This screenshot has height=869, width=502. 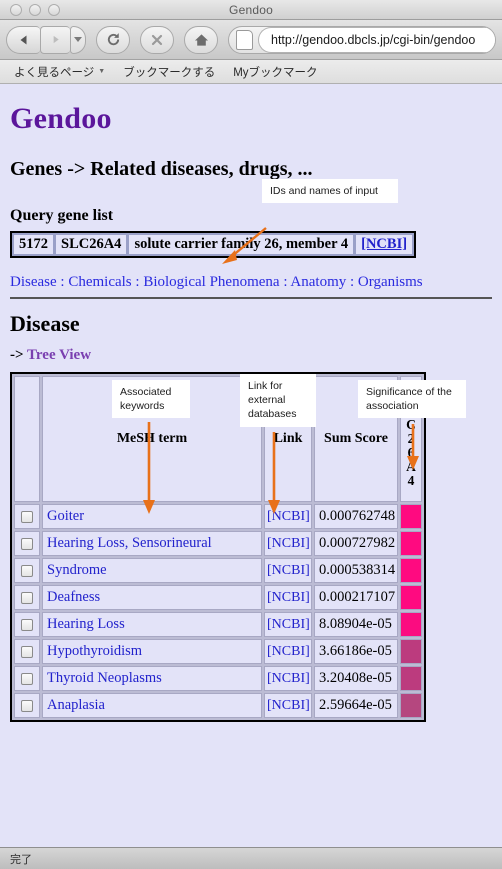 What do you see at coordinates (390, 282) in the screenshot?
I see `nav-link-organisms: Organisms` at bounding box center [390, 282].